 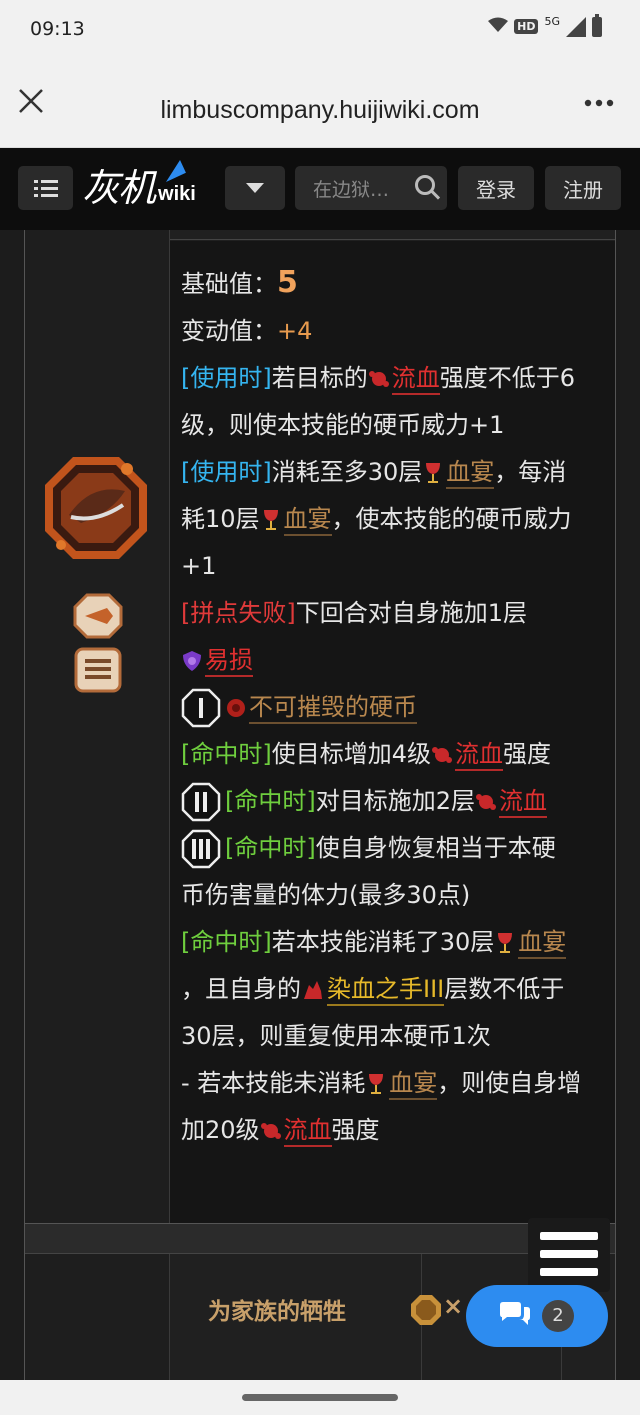 I want to click on next-skill-title: 为家族的牺牲, so click(x=277, y=1309).